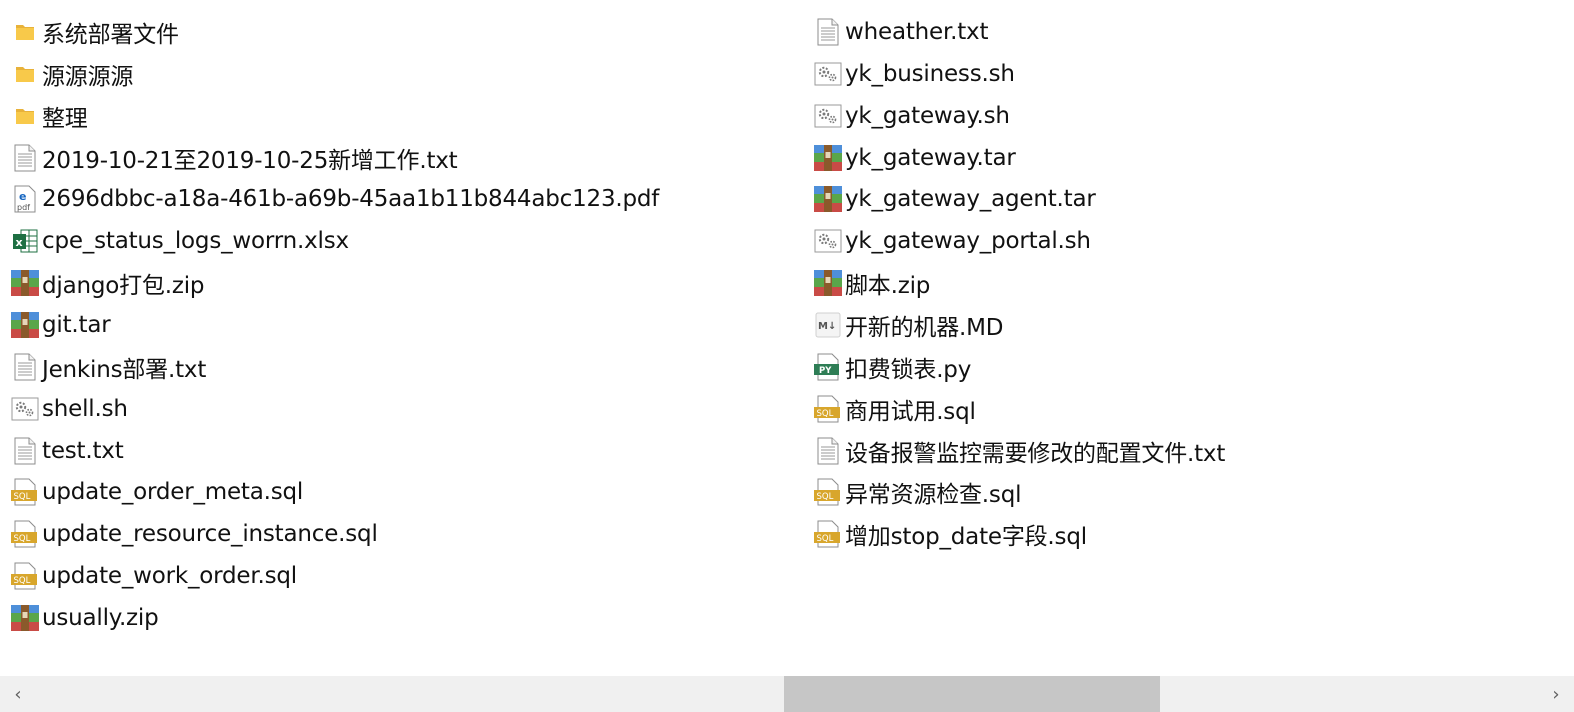 This screenshot has height=712, width=1574. I want to click on file-name: 源源源源, so click(88, 76).